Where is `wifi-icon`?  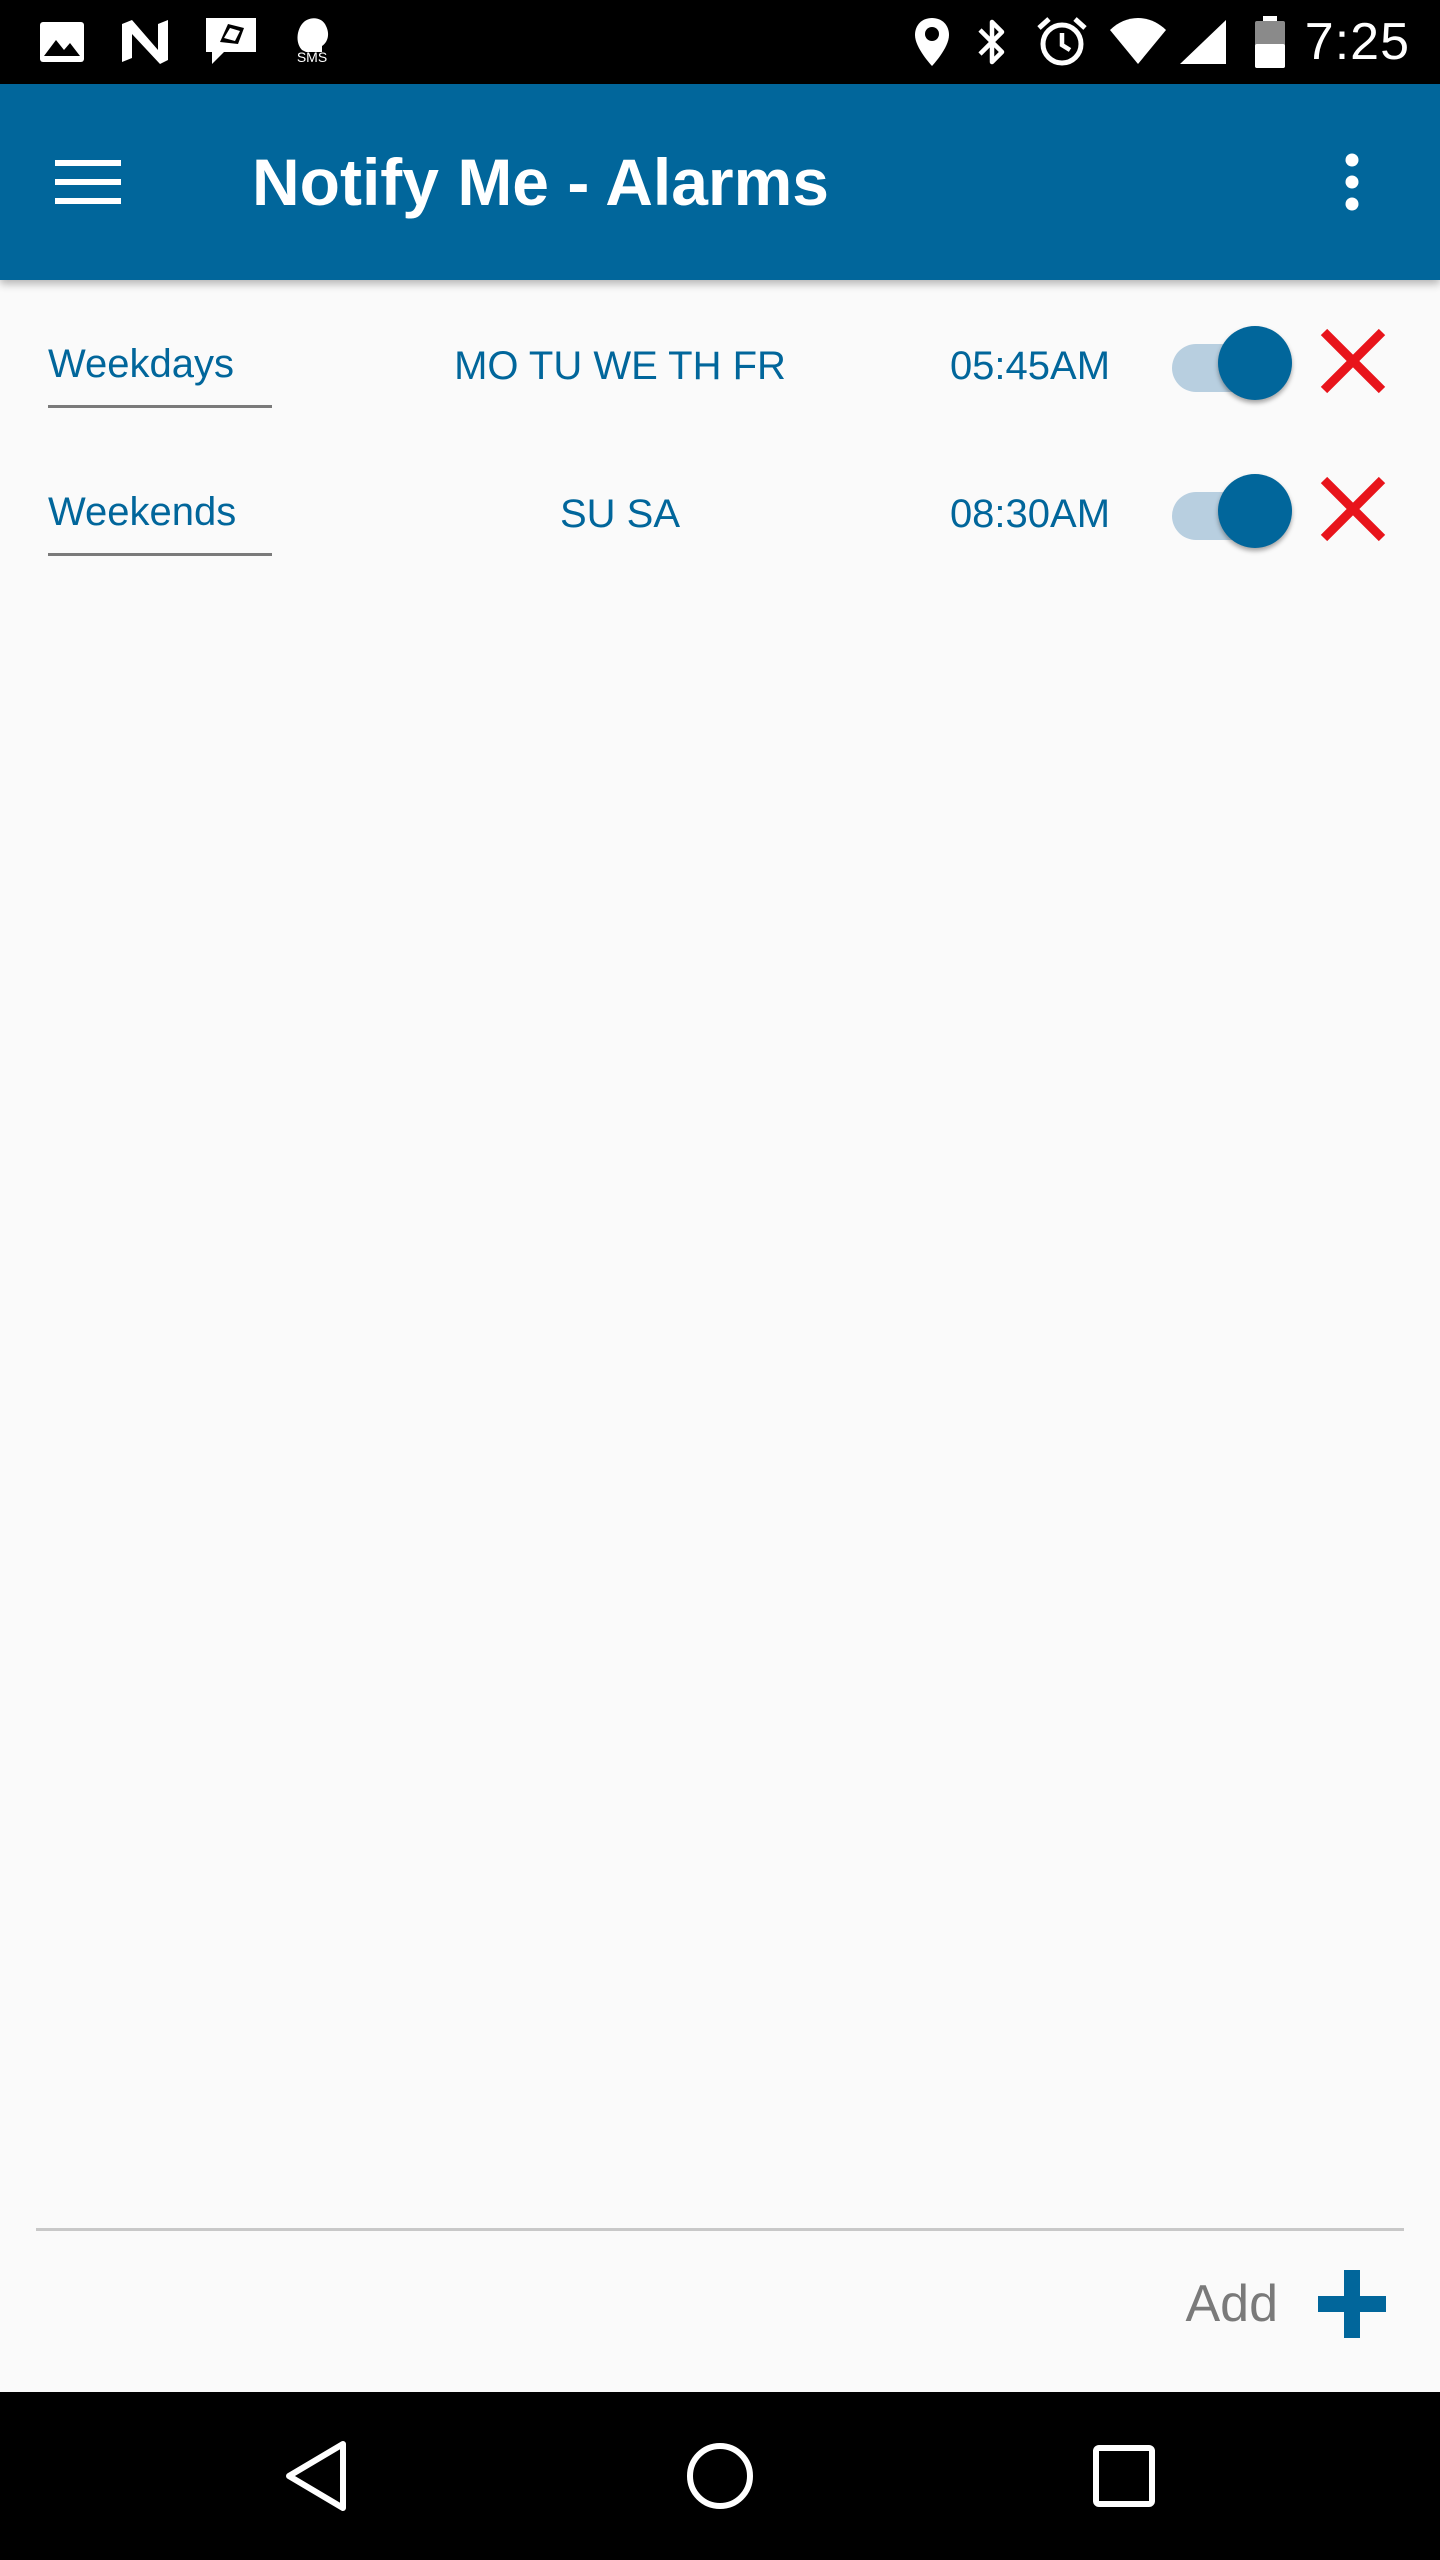
wifi-icon is located at coordinates (1138, 42).